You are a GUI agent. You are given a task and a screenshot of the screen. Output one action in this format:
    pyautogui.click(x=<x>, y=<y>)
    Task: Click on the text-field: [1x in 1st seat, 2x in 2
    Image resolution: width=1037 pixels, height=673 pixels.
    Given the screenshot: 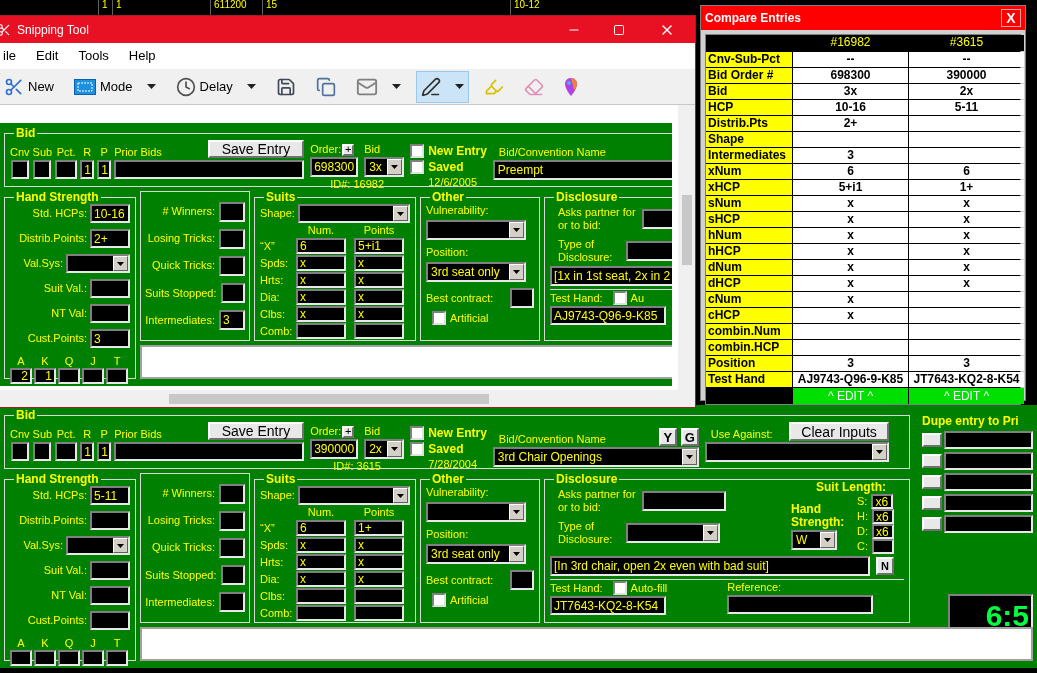 What is the action you would take?
    pyautogui.click(x=611, y=276)
    